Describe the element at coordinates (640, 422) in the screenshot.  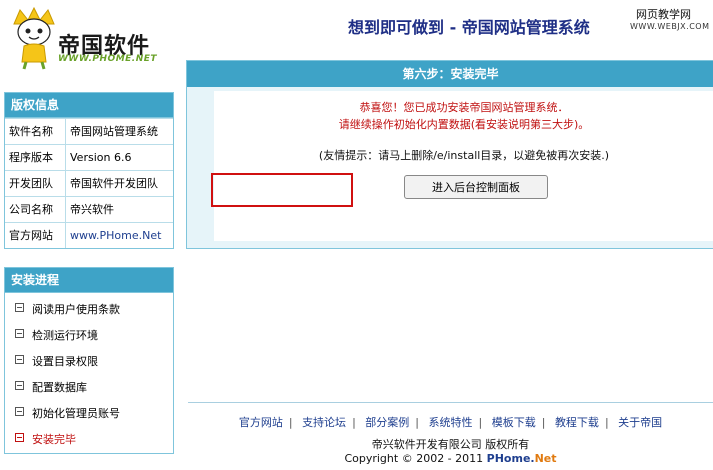
I see `footer-link-about: 关于帝国` at that location.